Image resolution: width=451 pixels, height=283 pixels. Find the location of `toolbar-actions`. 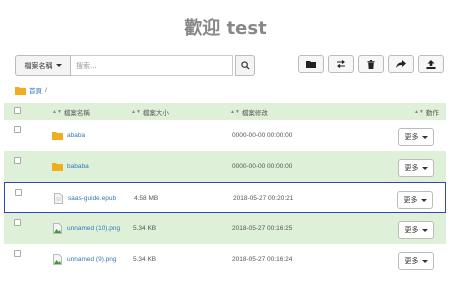

toolbar-actions is located at coordinates (371, 64).